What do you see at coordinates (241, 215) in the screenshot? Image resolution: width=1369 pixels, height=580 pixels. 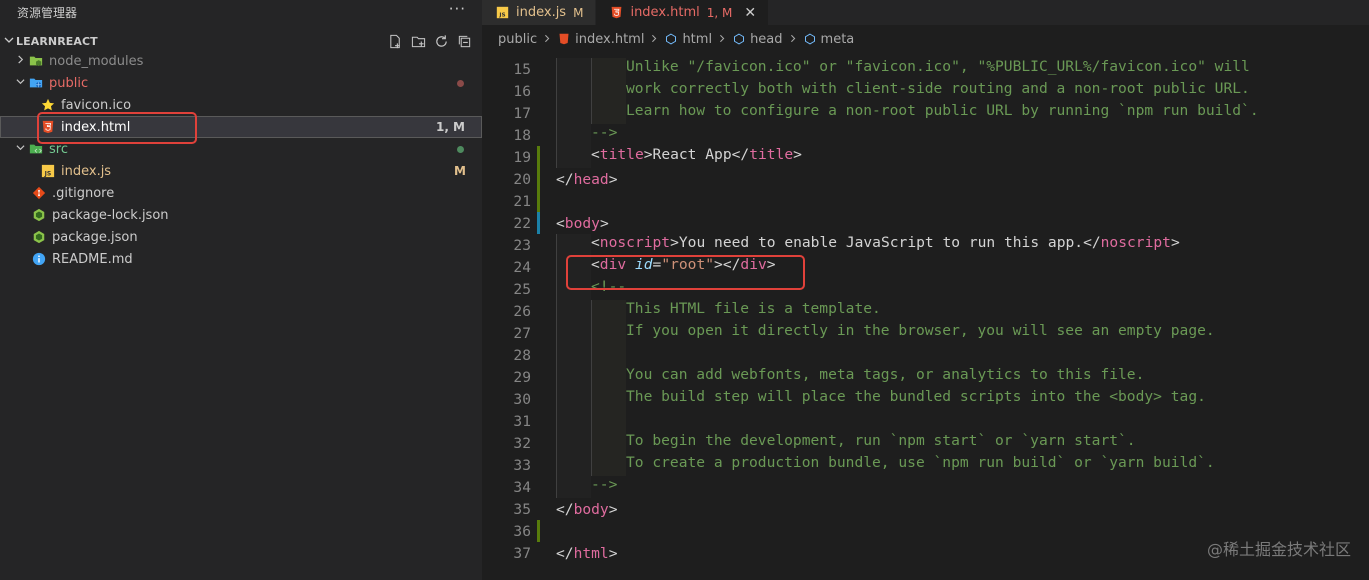 I see `tree-item-package-lock: package-lock.json` at bounding box center [241, 215].